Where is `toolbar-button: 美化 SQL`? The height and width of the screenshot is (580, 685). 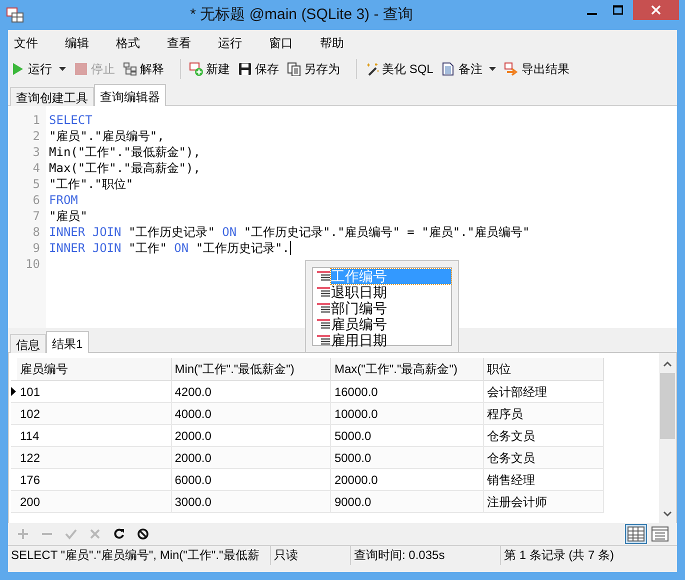 toolbar-button: 美化 SQL is located at coordinates (399, 69).